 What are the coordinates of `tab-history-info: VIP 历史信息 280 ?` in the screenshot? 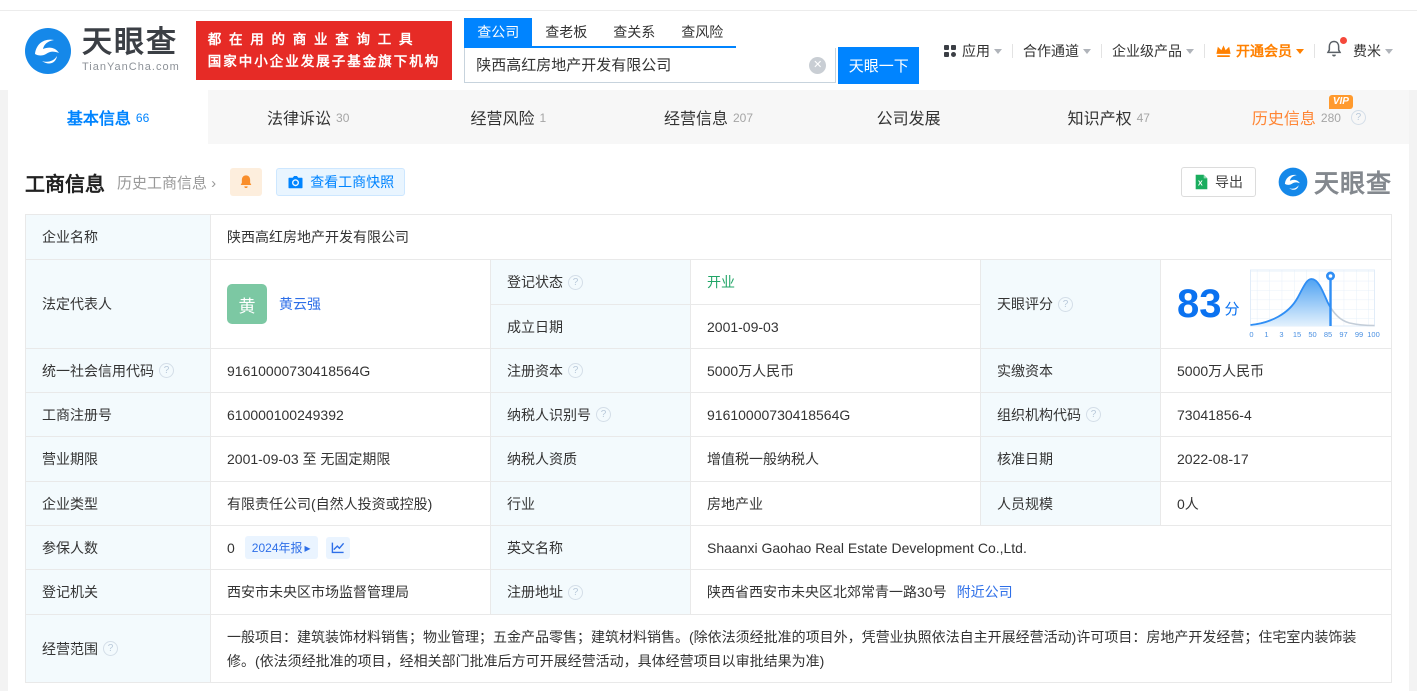 It's located at (1309, 117).